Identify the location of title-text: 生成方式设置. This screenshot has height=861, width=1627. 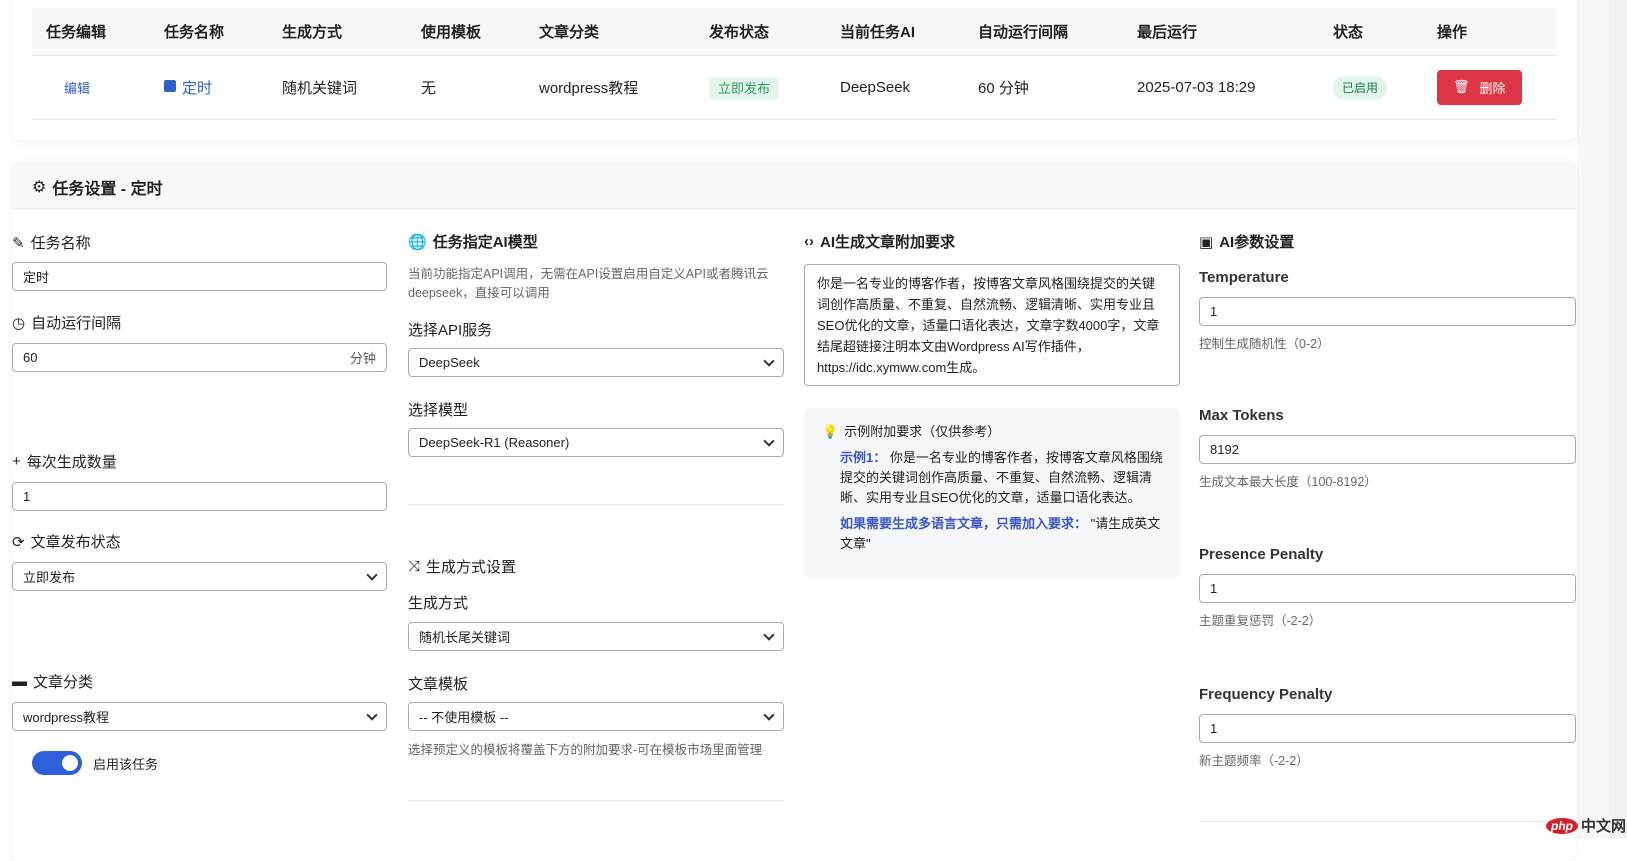
(471, 567).